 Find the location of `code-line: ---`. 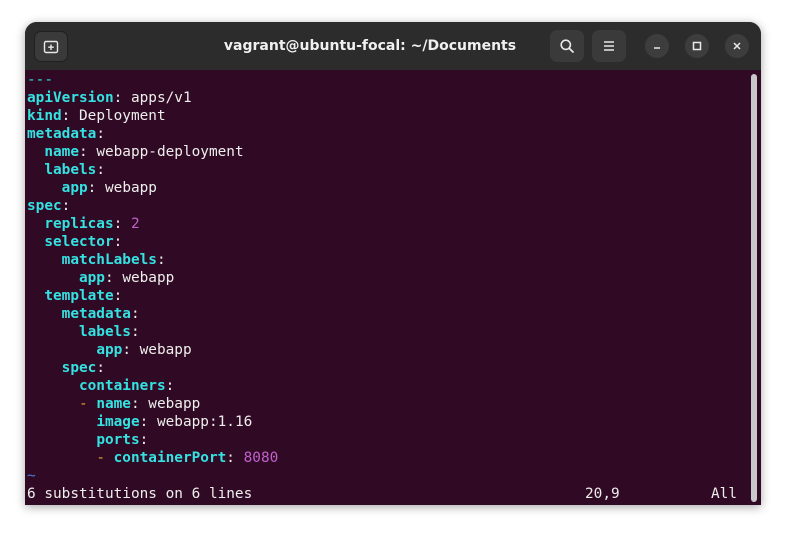

code-line: --- is located at coordinates (40, 80).